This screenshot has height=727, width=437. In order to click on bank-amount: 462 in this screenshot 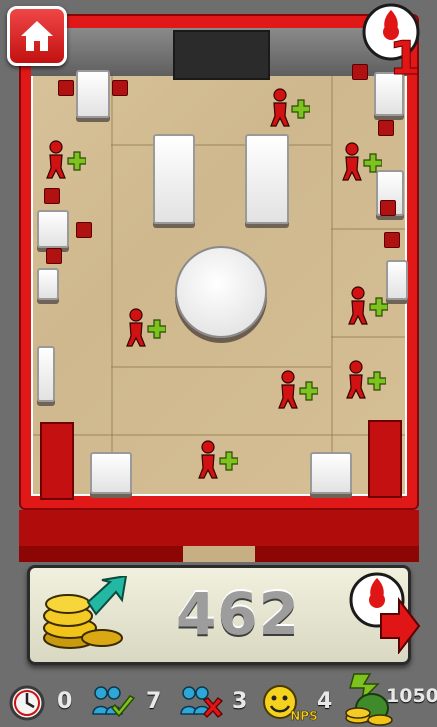, I will do `click(238, 614)`.